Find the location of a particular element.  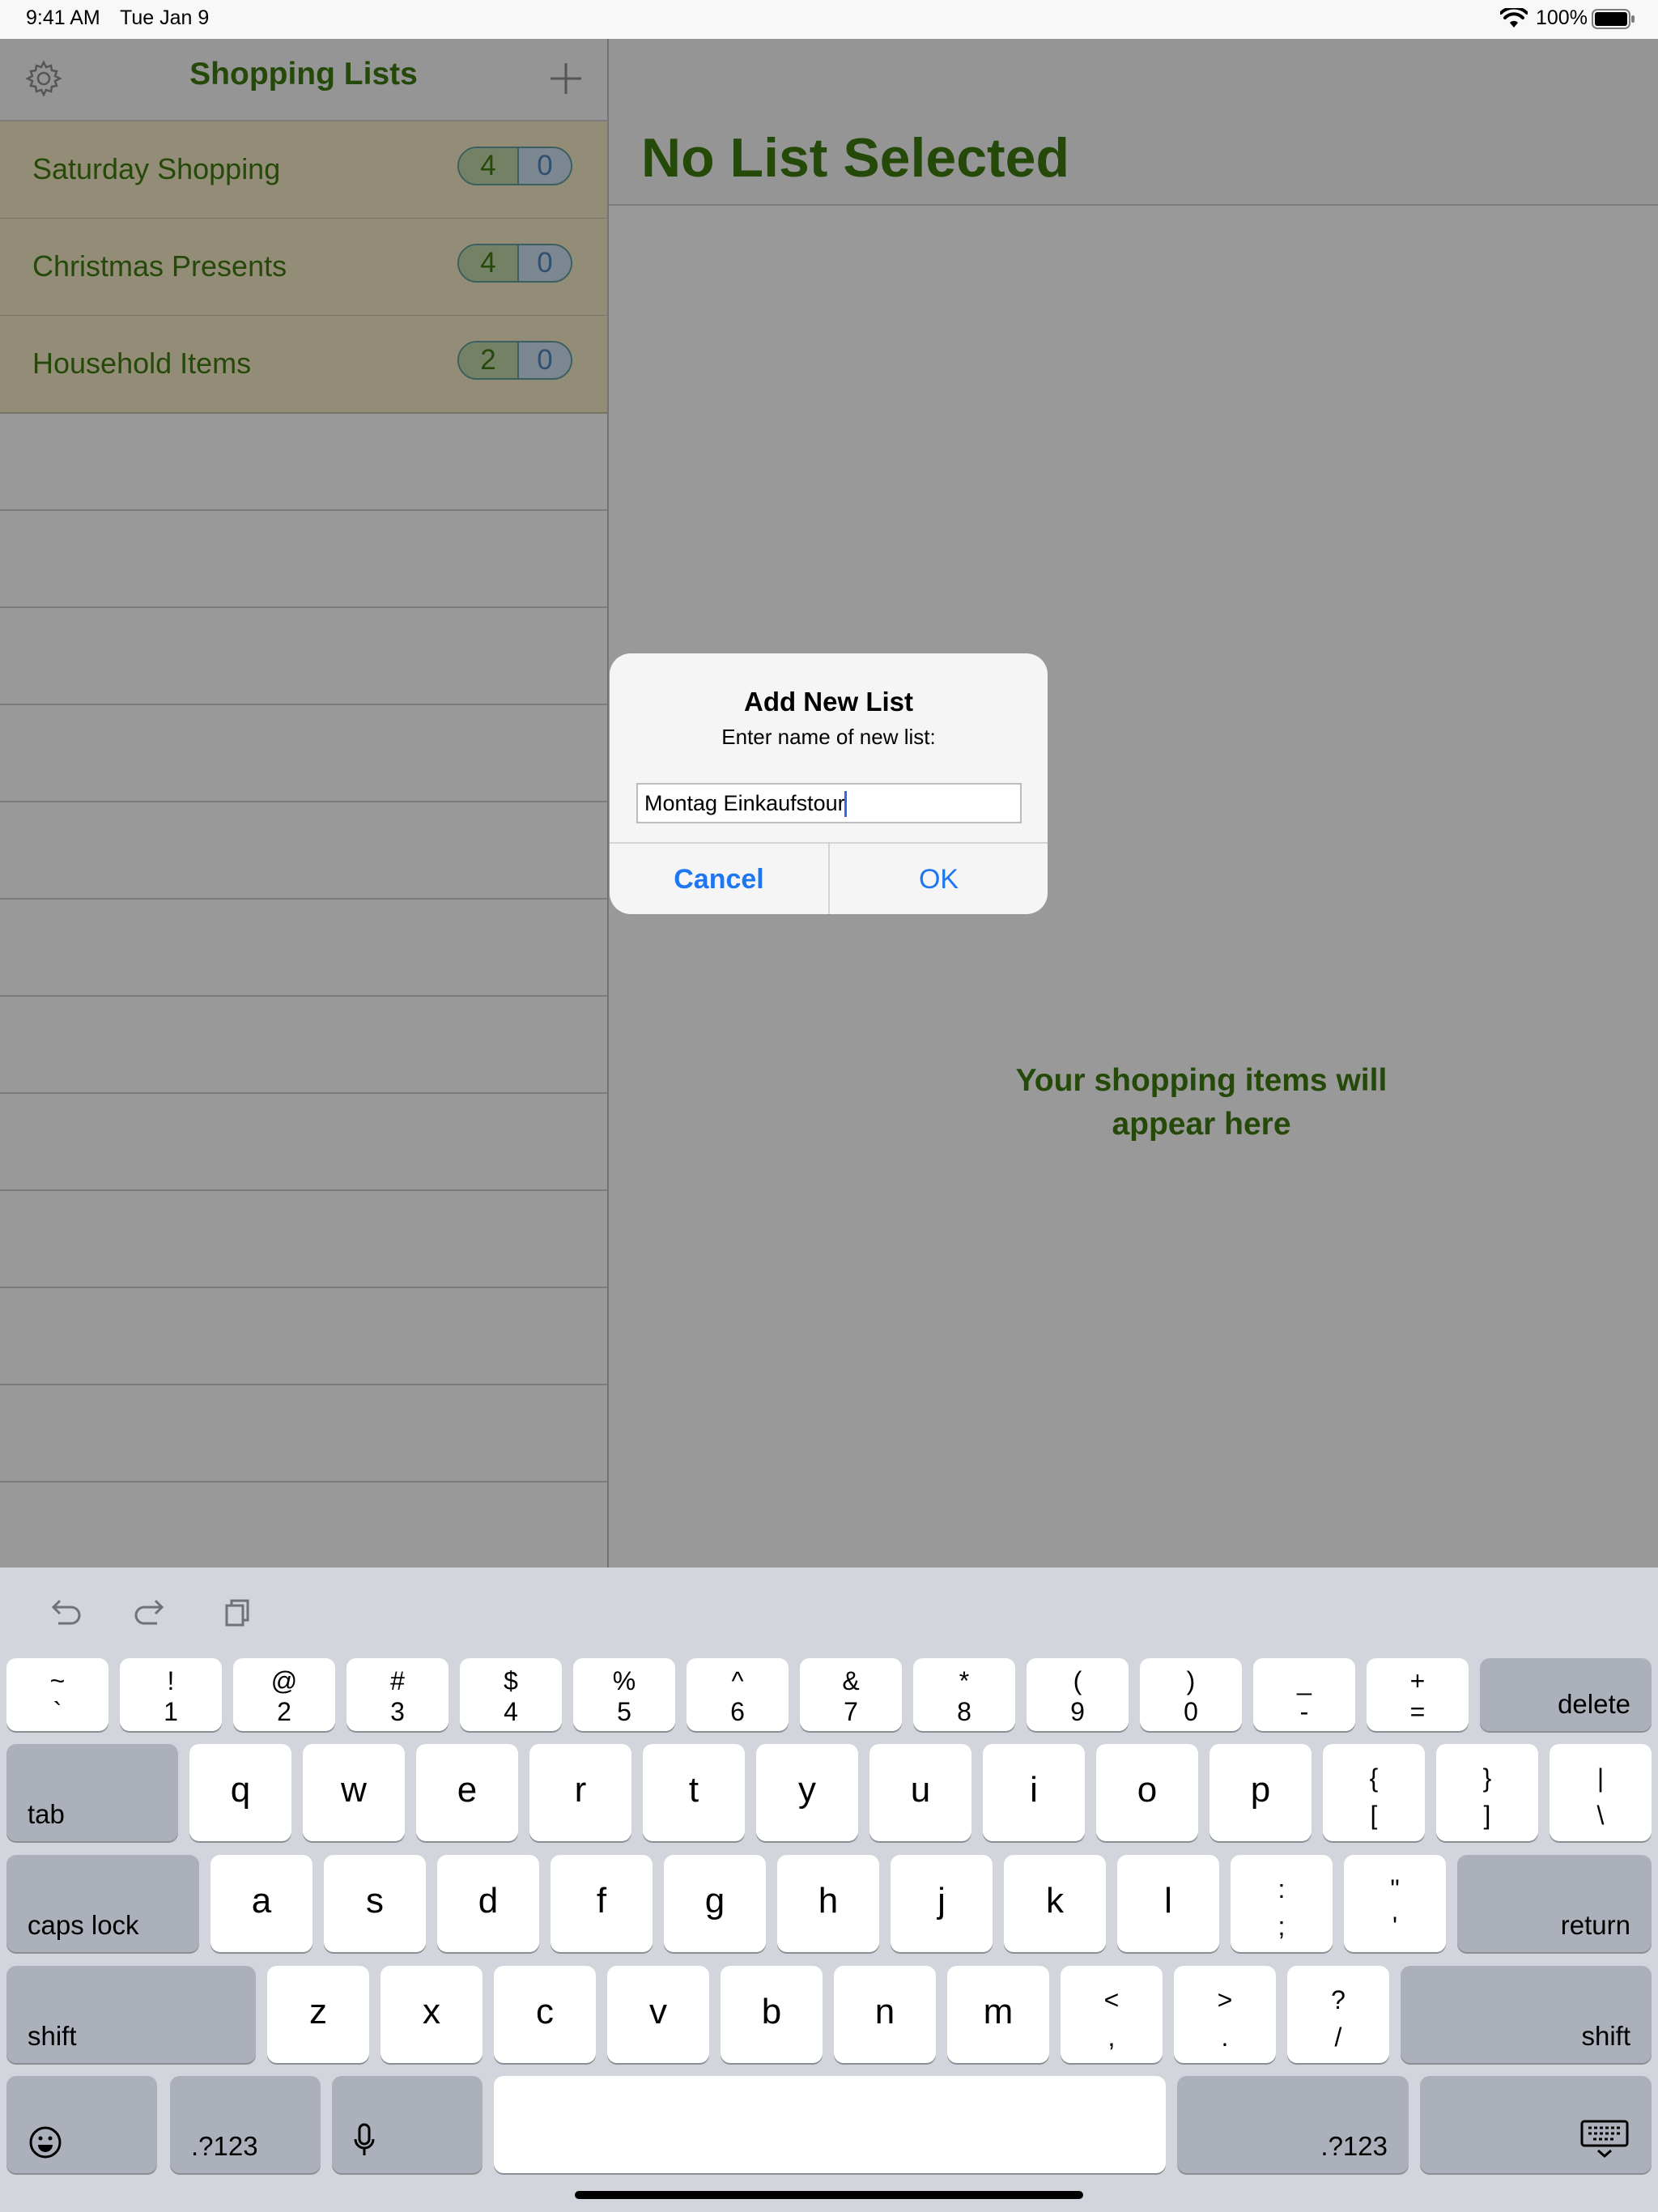

key-b: b is located at coordinates (772, 2014).